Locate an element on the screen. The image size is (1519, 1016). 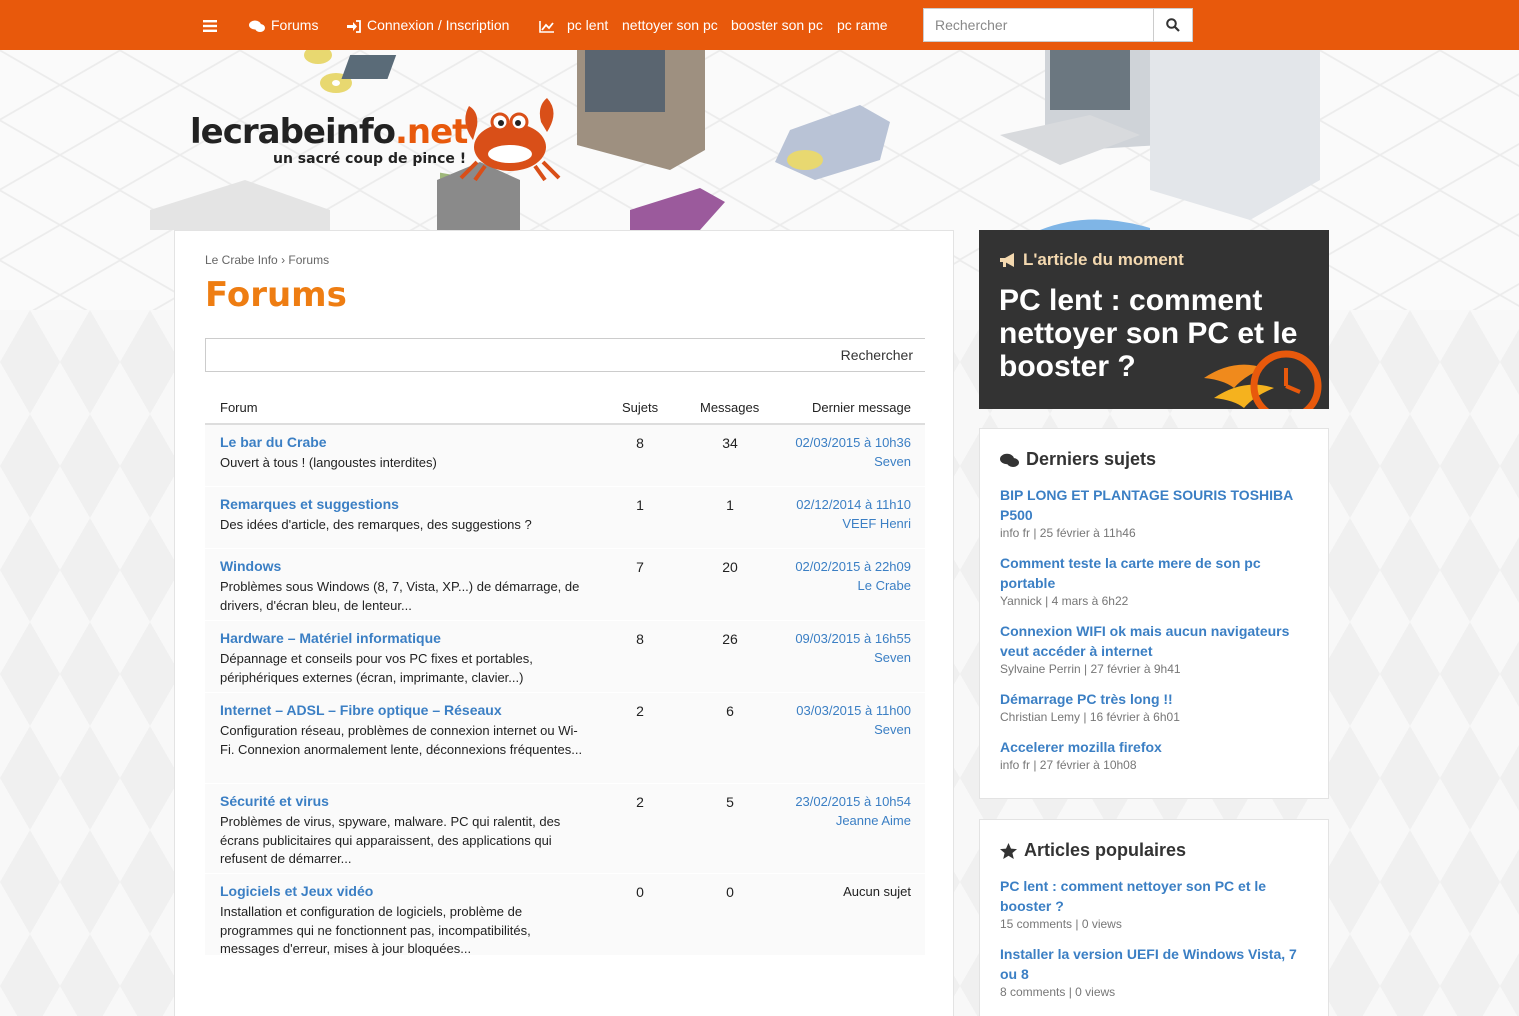
last-post-date: 23/02/2015 à 10h54 is located at coordinates (853, 802).